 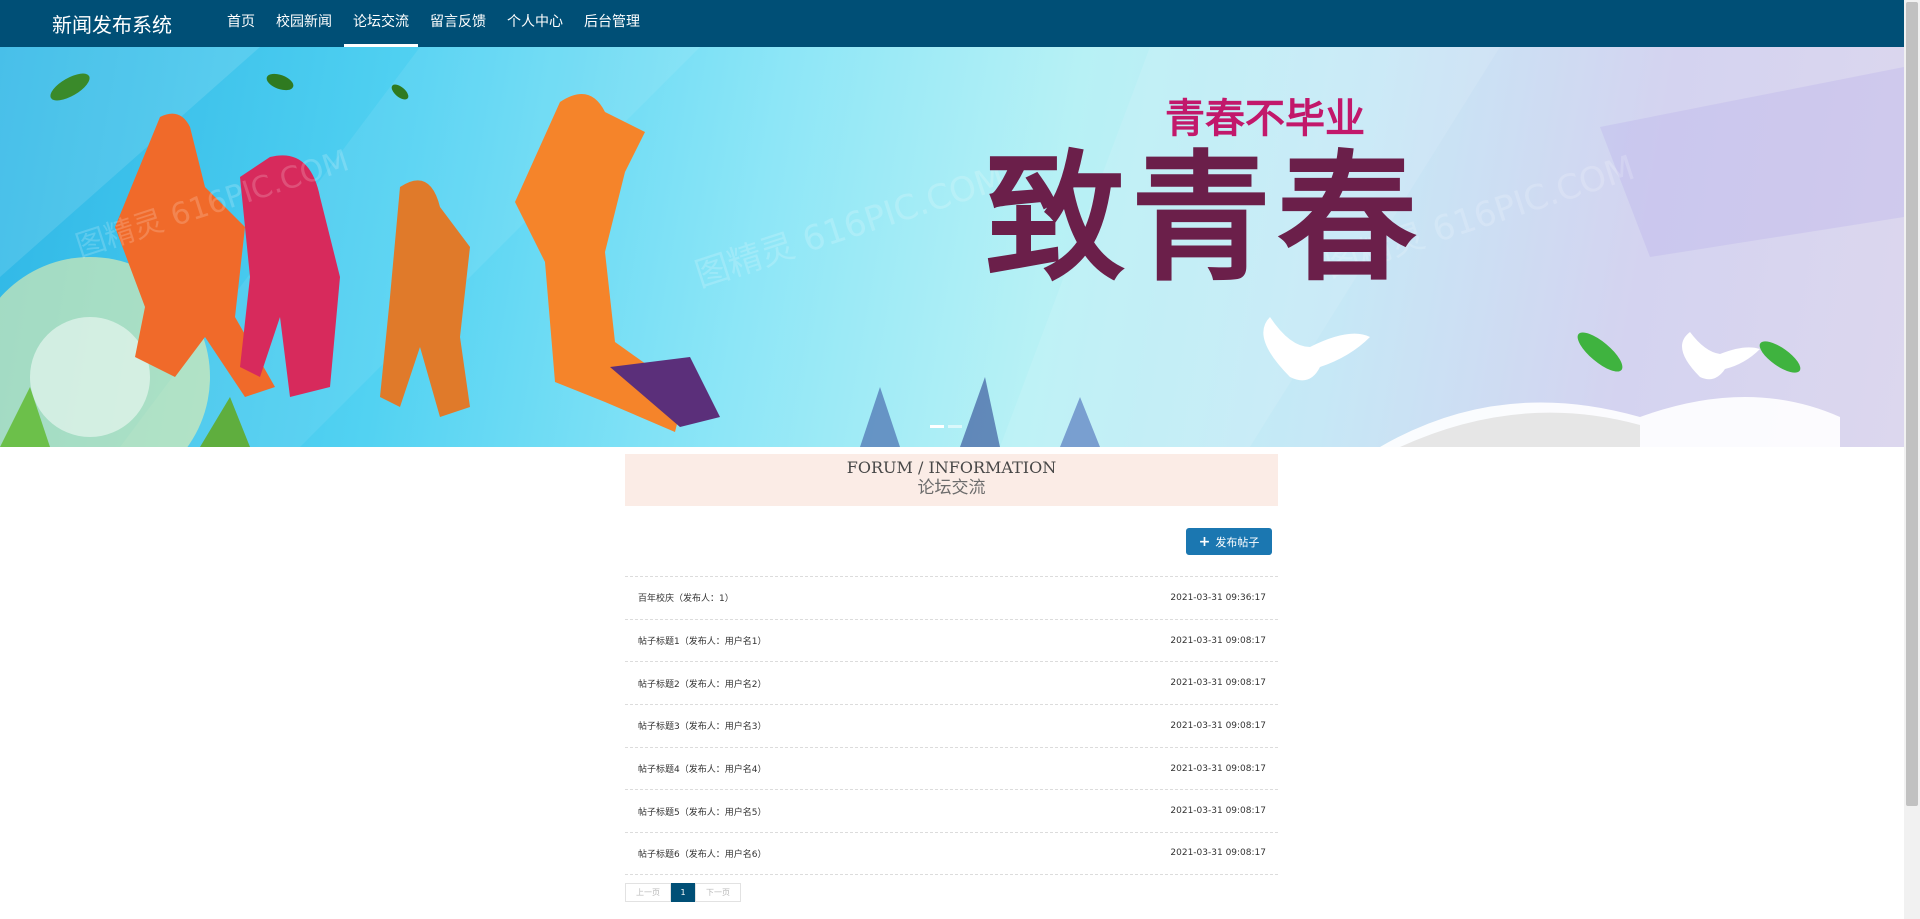 What do you see at coordinates (1912, 404) in the screenshot?
I see `scrollbar-thumb` at bounding box center [1912, 404].